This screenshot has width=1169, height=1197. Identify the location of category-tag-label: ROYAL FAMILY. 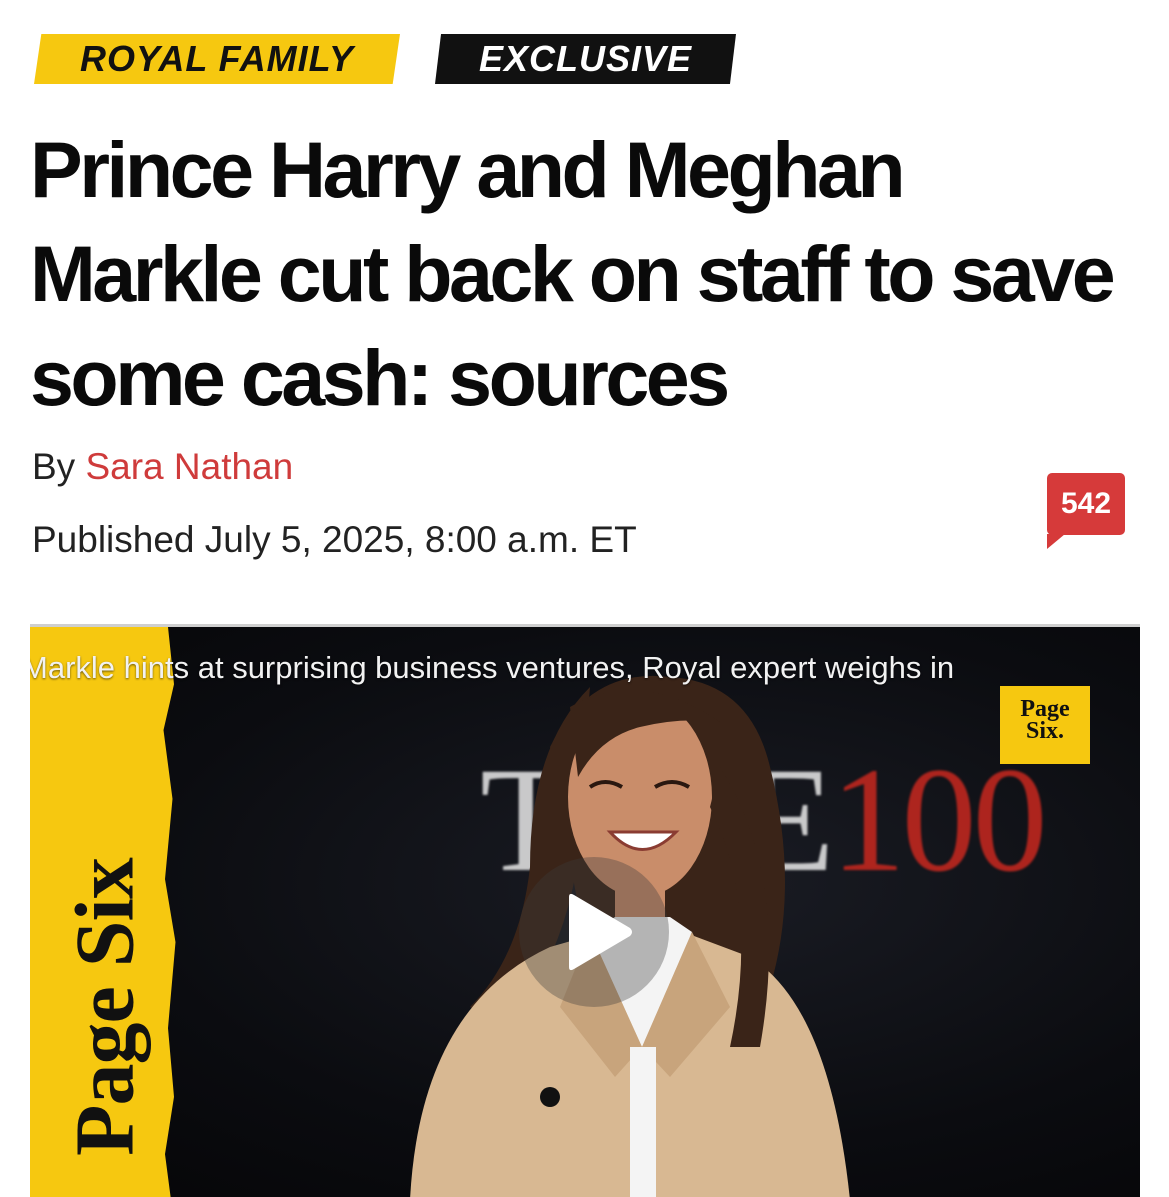
(216, 58).